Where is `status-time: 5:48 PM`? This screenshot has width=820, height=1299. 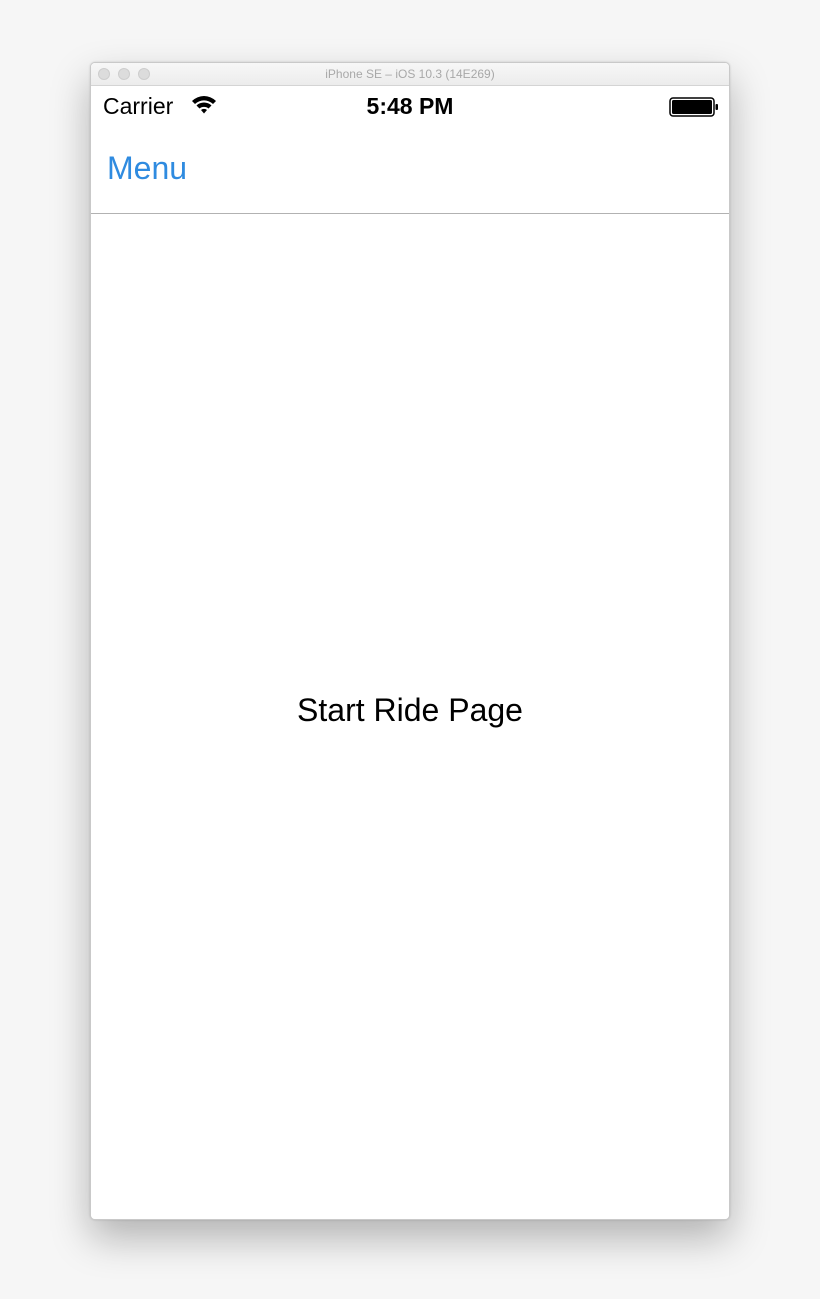 status-time: 5:48 PM is located at coordinates (410, 106).